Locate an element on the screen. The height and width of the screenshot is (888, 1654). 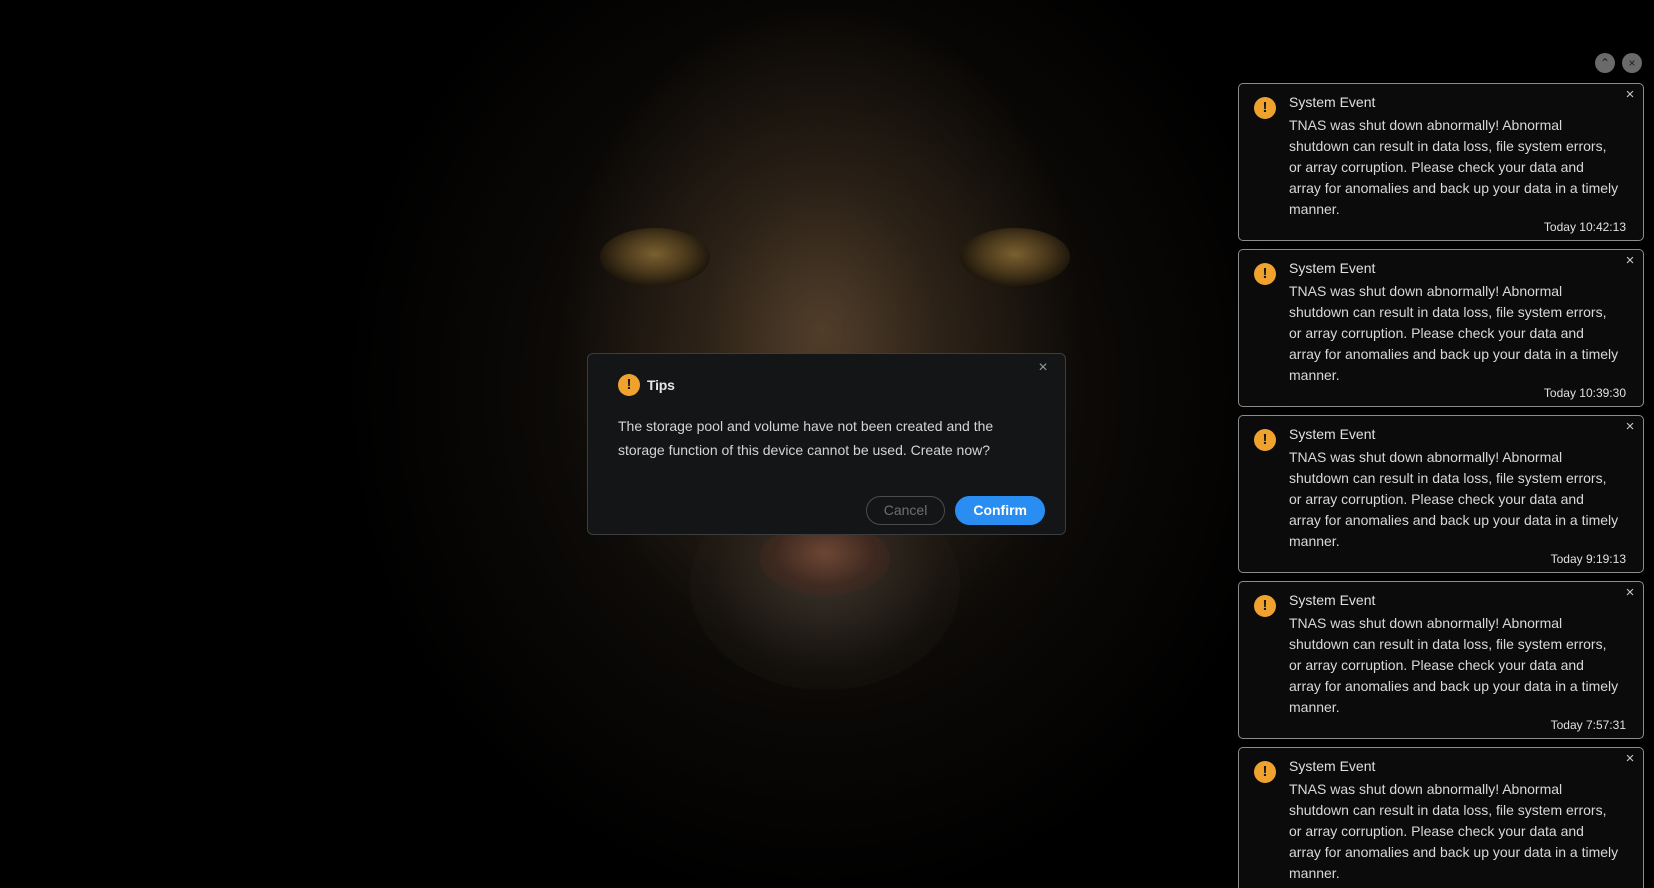
notification-time: Today 7:57:31 is located at coordinates (1588, 725).